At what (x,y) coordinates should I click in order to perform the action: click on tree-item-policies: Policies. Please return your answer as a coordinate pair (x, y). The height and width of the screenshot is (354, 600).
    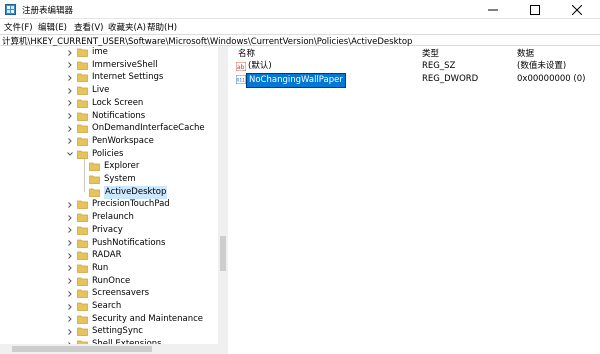
    Looking at the image, I should click on (94, 154).